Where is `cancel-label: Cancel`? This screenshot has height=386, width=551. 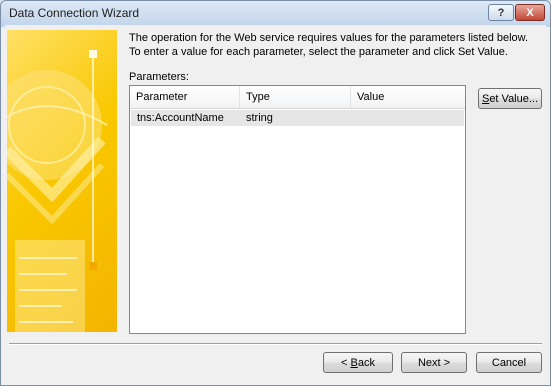
cancel-label: Cancel is located at coordinates (509, 362).